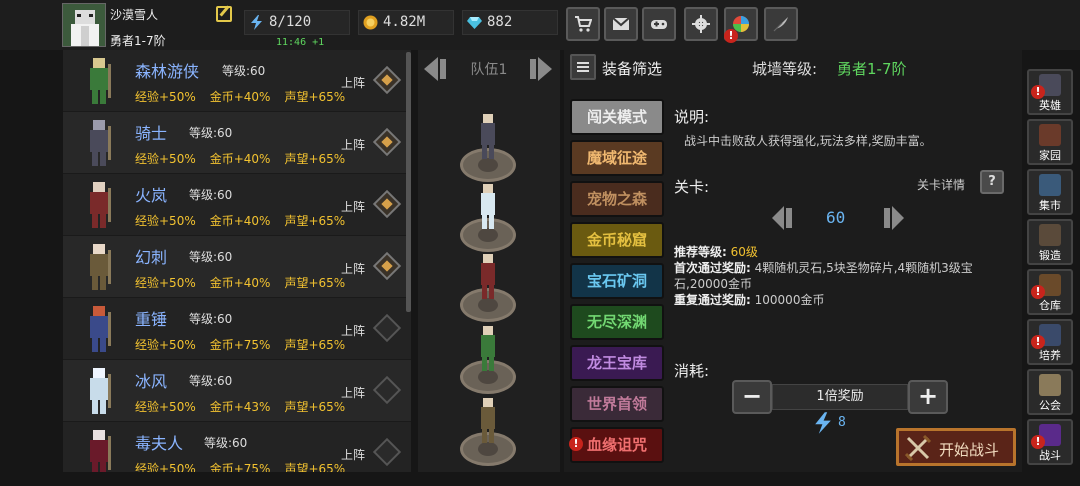 The width and height of the screenshot is (1080, 486). Describe the element at coordinates (781, 24) in the screenshot. I see `feather-button` at that location.